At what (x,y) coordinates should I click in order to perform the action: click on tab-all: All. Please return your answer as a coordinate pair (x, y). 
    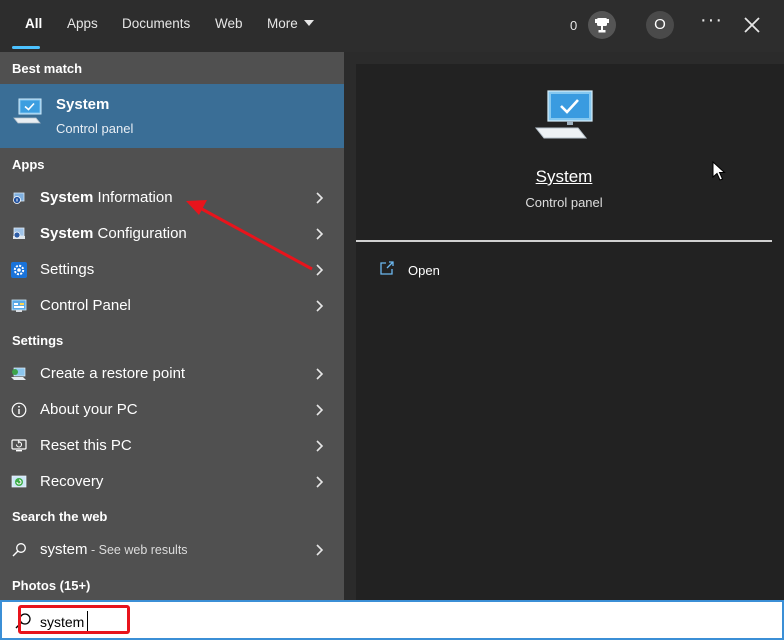
    Looking at the image, I should click on (33, 26).